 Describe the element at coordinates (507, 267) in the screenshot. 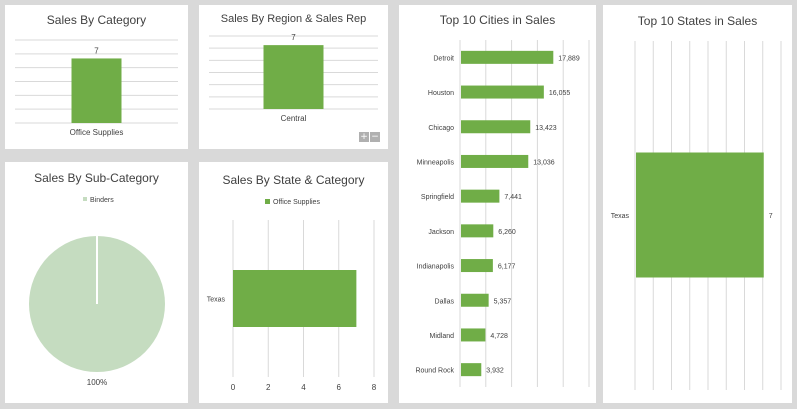

I see `data-label: 6,177` at that location.